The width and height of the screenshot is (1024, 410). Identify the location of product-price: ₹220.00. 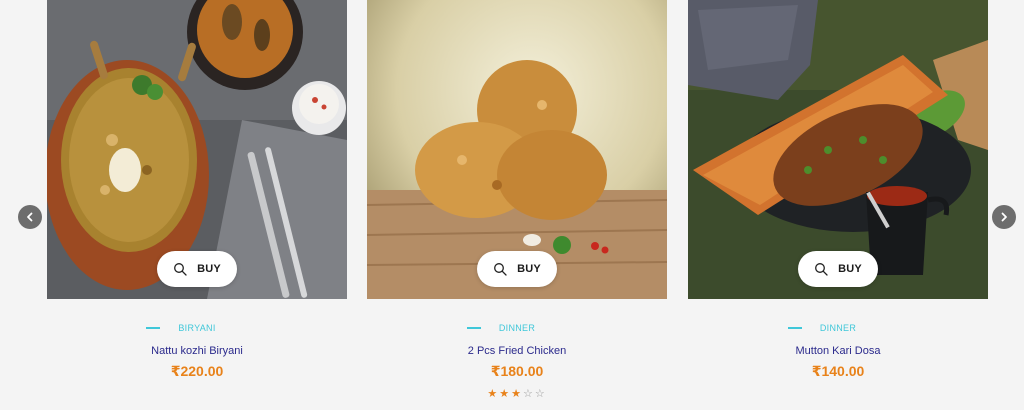
(197, 371).